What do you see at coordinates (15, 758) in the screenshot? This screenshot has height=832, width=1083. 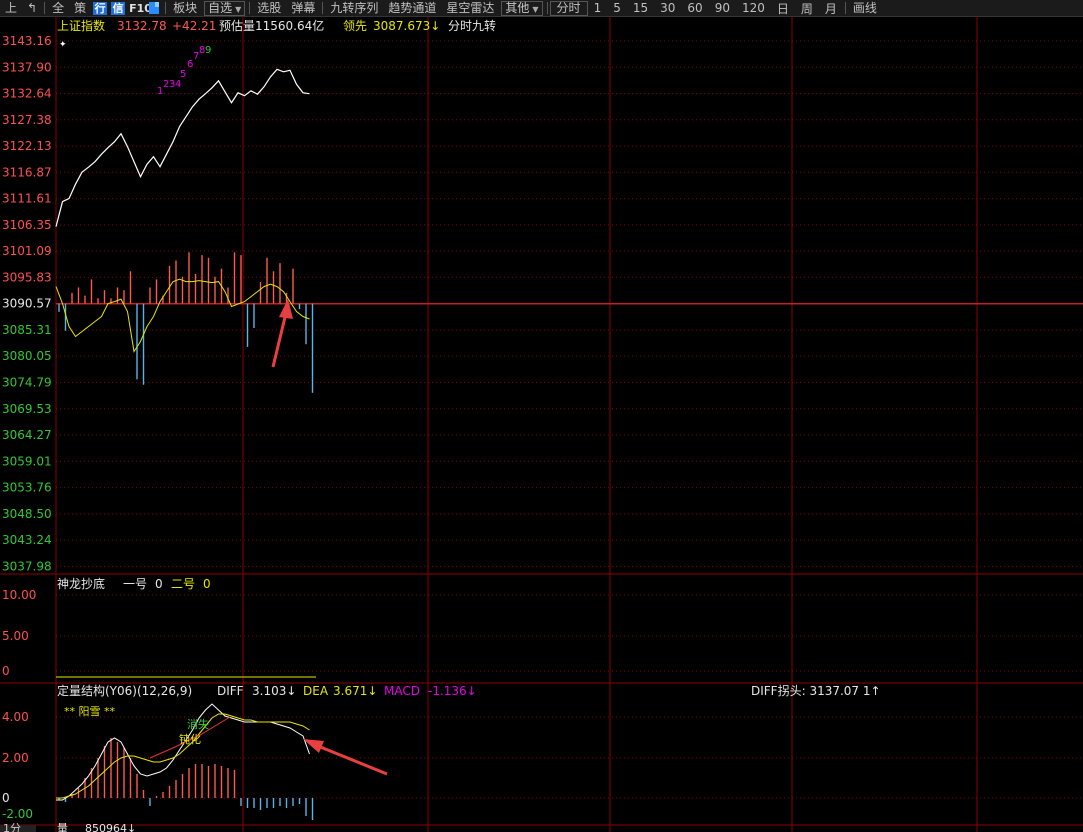 I see `macd-axis-label: 2.00` at bounding box center [15, 758].